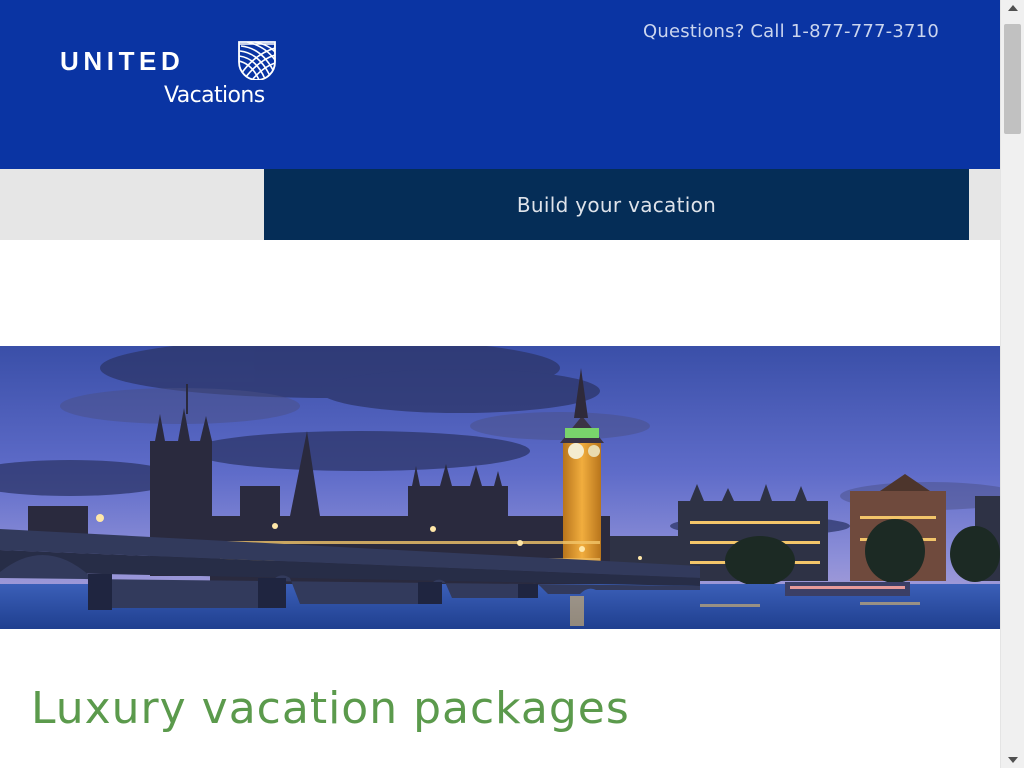  Describe the element at coordinates (1012, 8) in the screenshot. I see `triangle-up-icon` at that location.